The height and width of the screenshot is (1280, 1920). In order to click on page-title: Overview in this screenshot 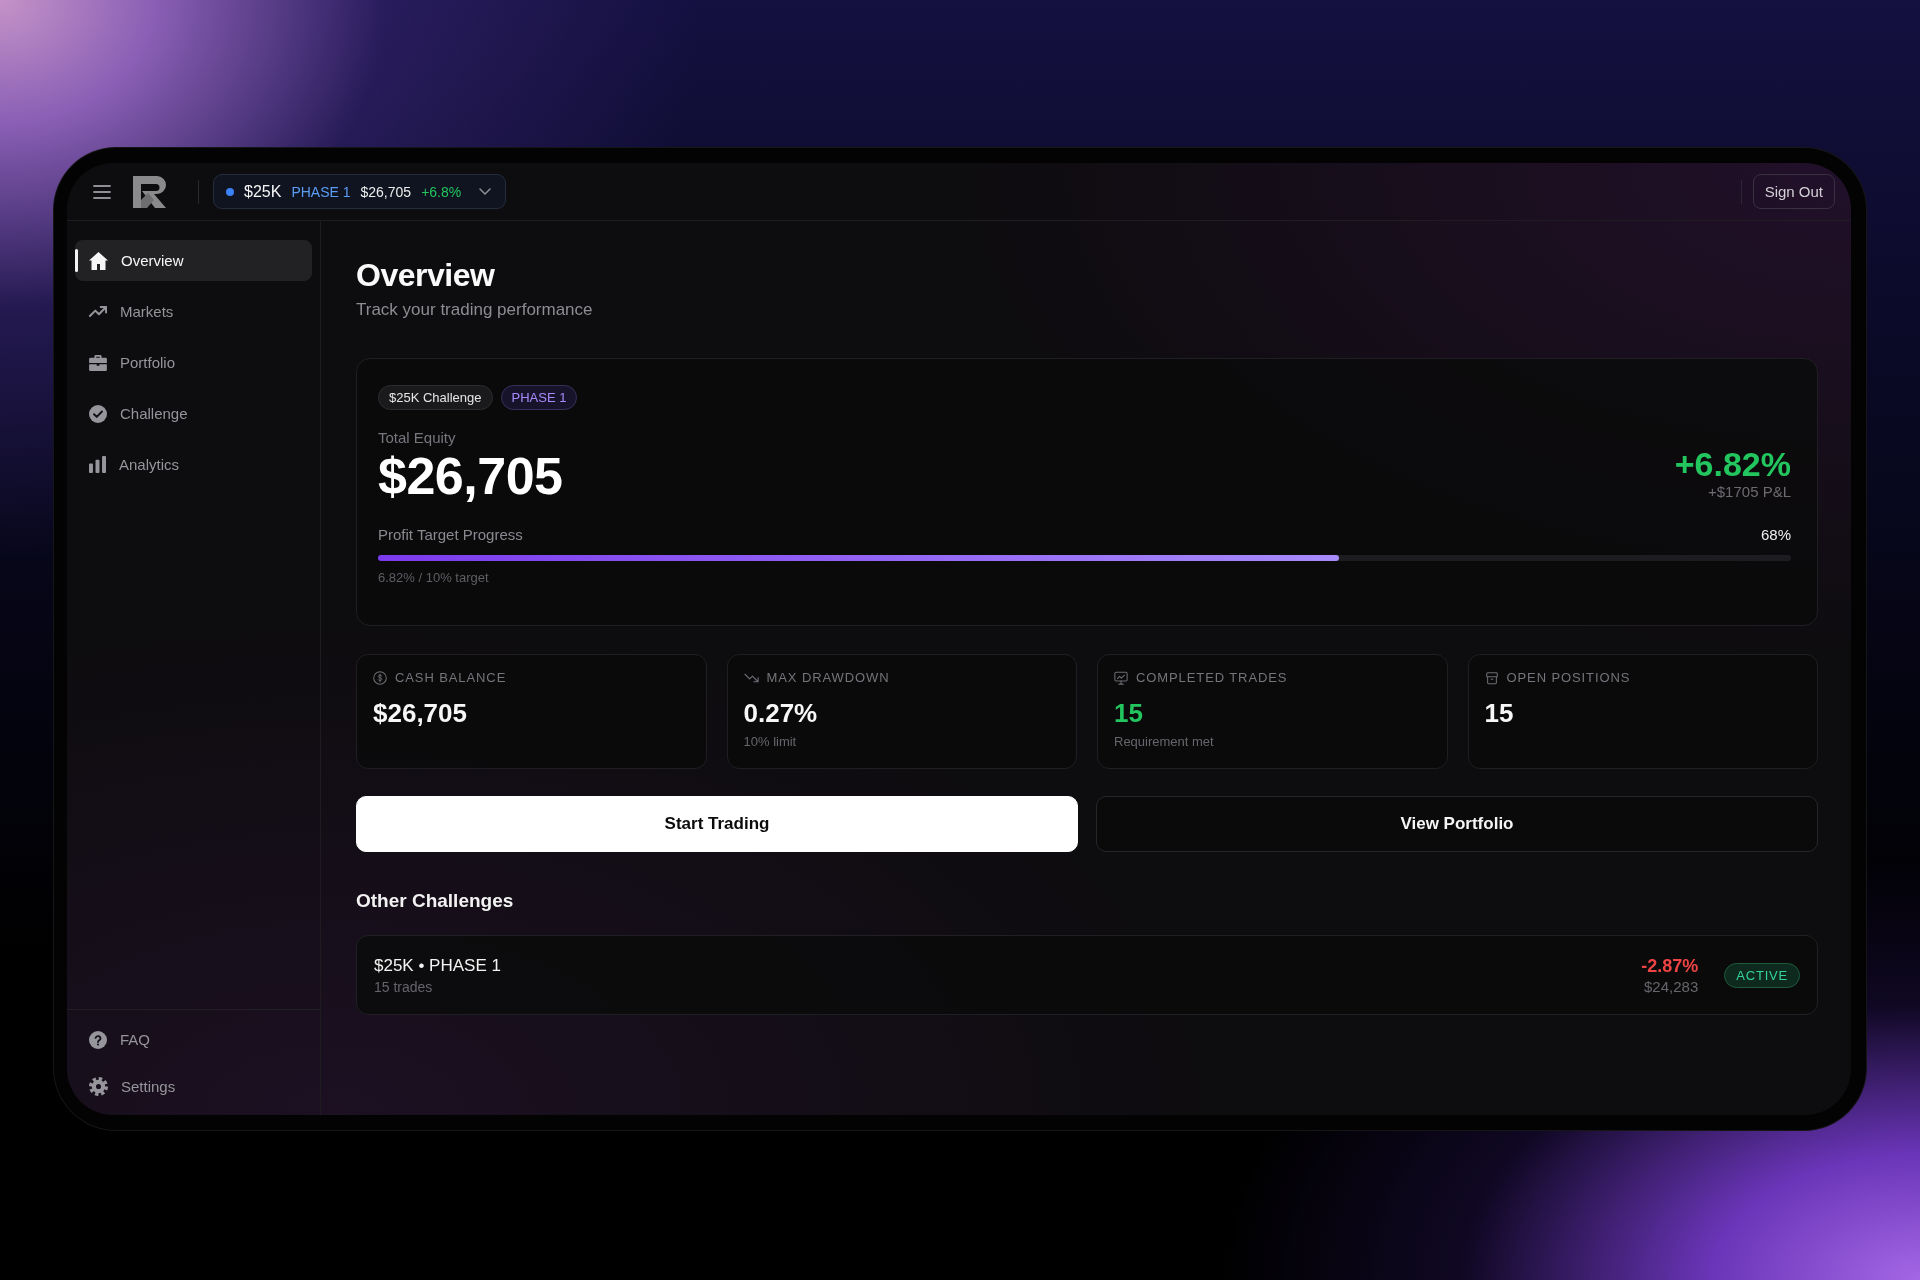, I will do `click(426, 275)`.